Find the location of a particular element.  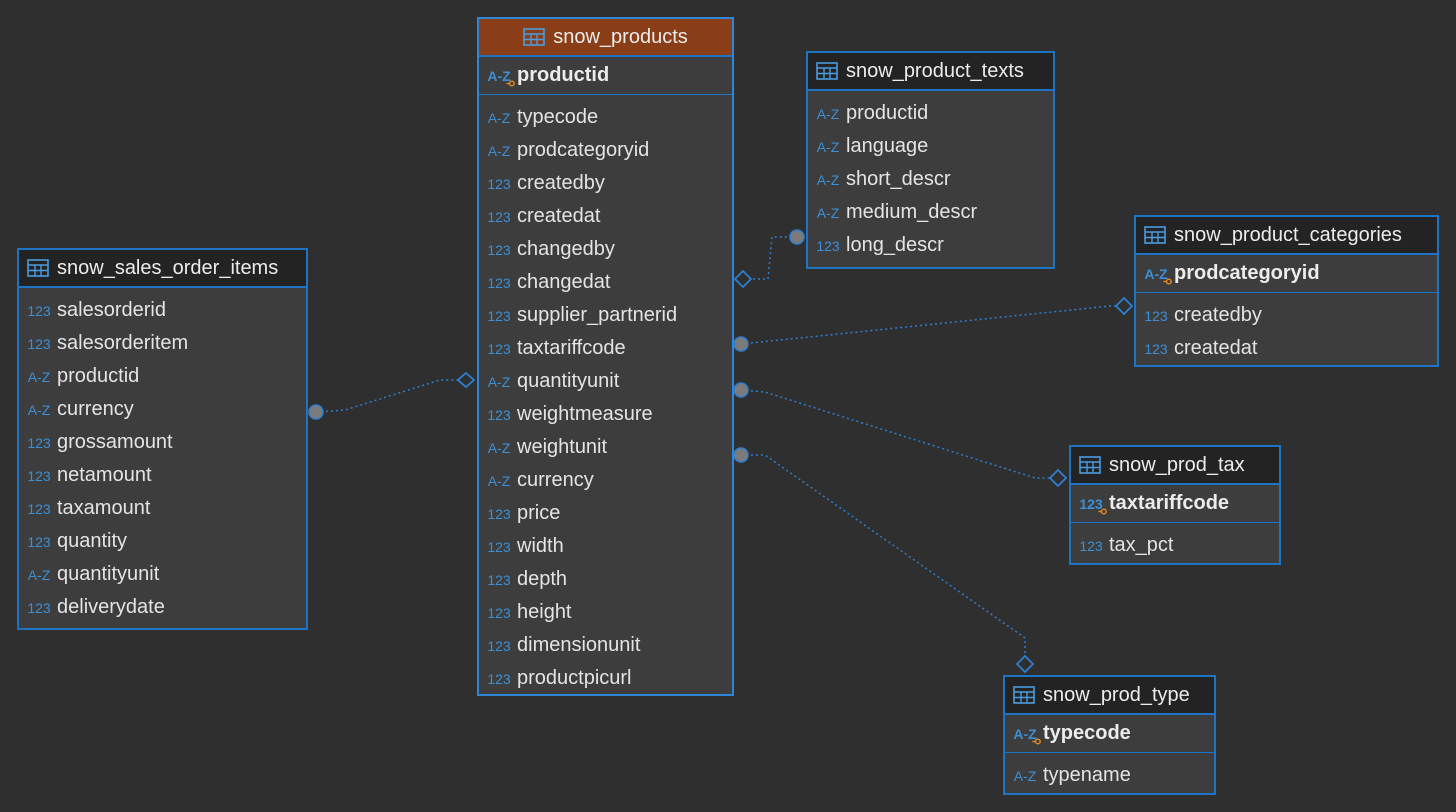

entity-title: snow_product_texts is located at coordinates (935, 70).